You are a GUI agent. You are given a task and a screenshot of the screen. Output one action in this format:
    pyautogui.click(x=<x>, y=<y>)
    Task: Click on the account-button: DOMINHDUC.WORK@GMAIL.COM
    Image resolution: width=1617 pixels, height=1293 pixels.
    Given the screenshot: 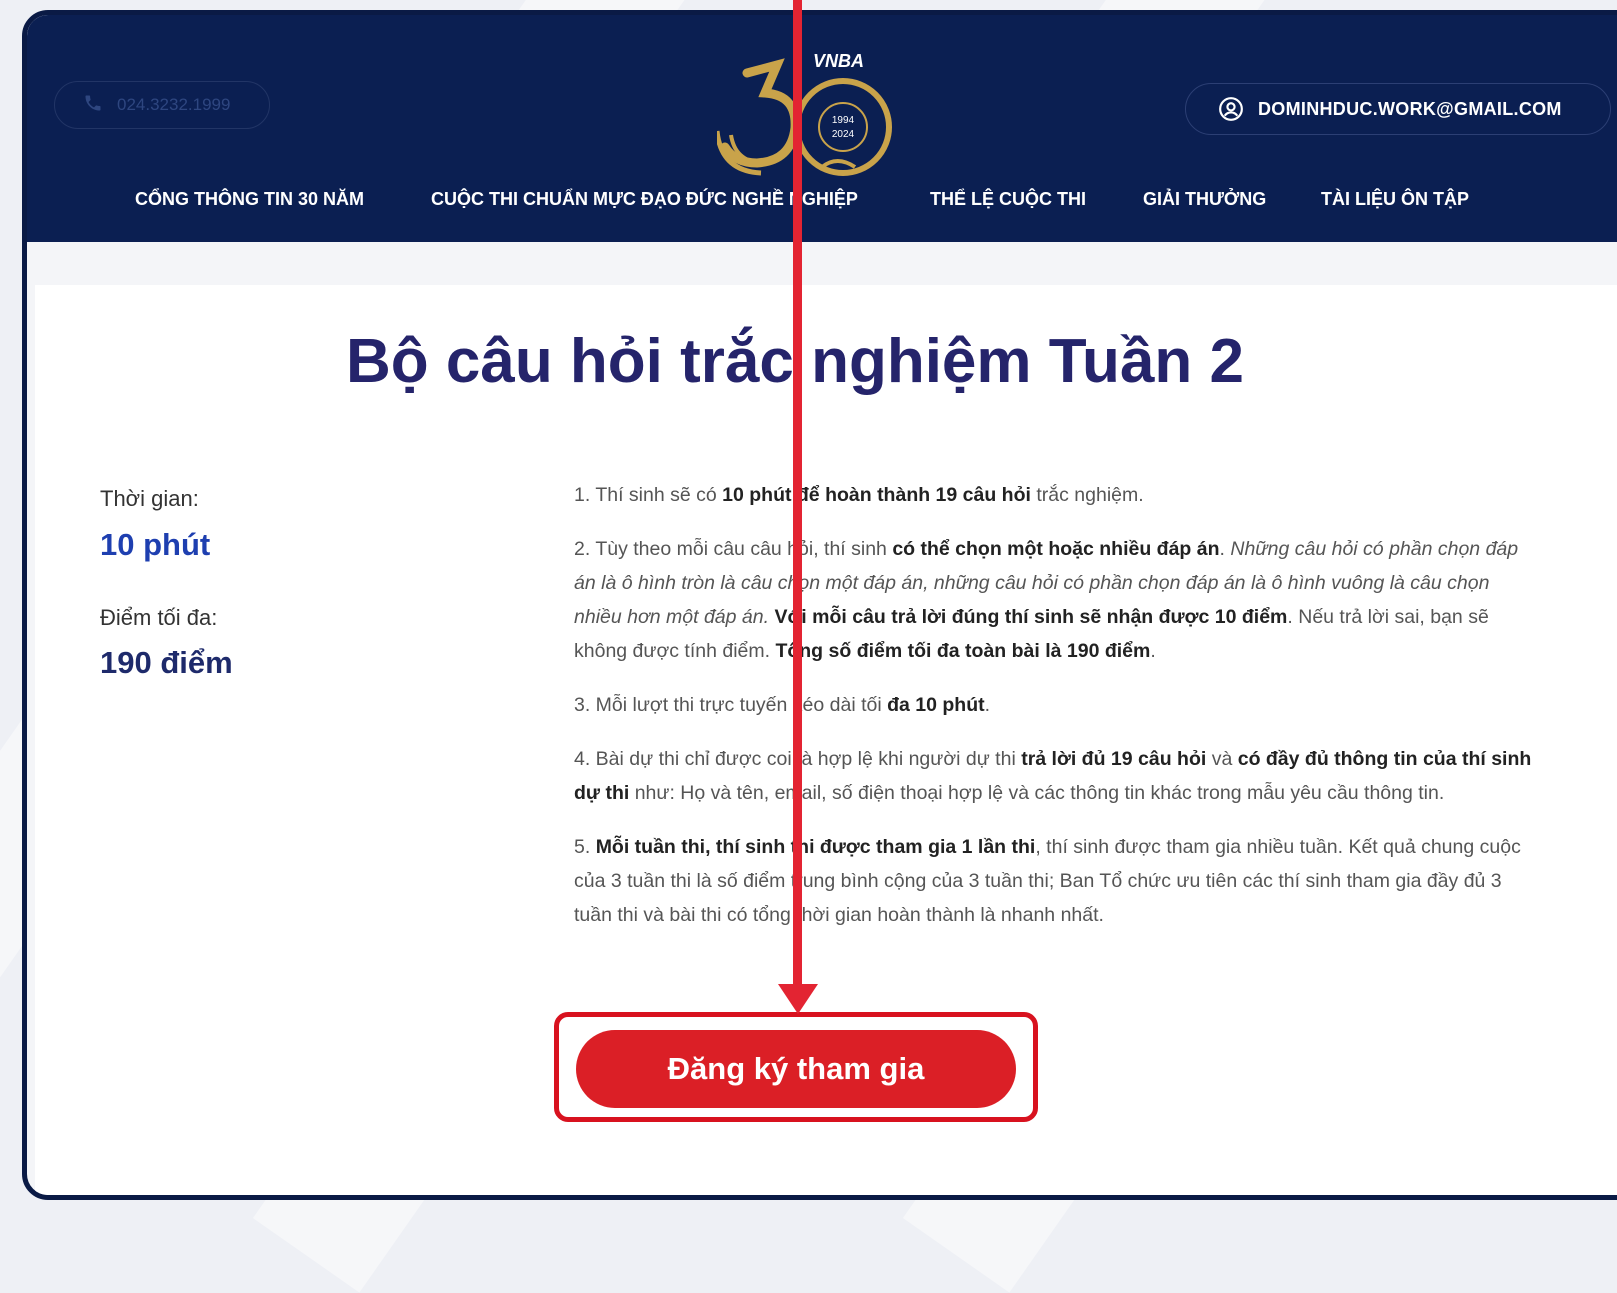 What is the action you would take?
    pyautogui.click(x=1398, y=109)
    